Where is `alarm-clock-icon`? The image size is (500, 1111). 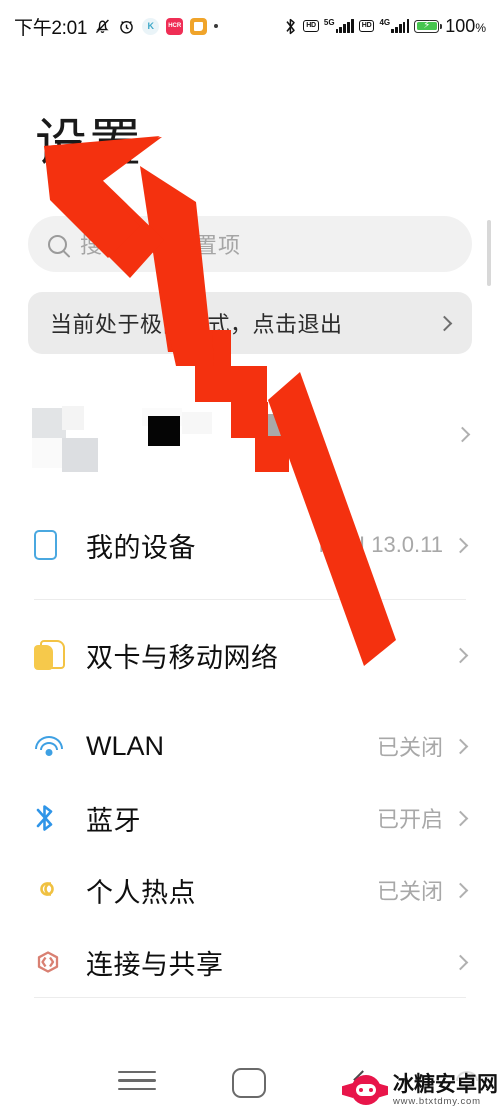 alarm-clock-icon is located at coordinates (126, 26).